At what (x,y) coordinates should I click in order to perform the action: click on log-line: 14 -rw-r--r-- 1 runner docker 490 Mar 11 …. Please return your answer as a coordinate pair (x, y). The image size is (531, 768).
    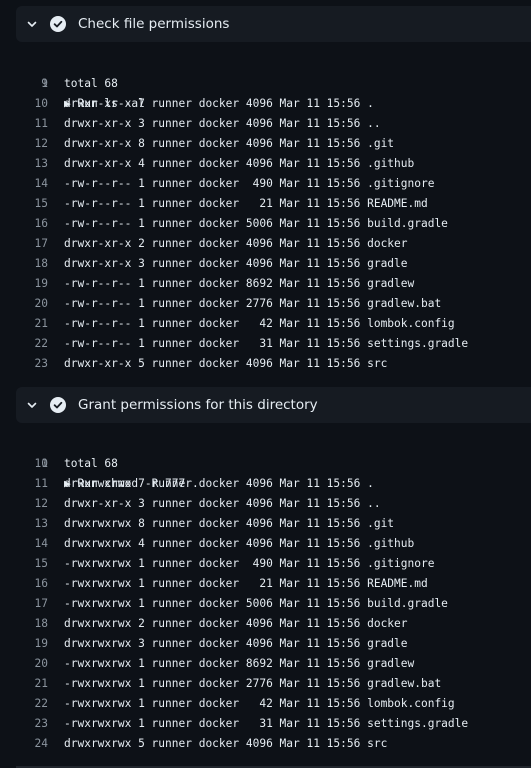
    Looking at the image, I should click on (265, 184).